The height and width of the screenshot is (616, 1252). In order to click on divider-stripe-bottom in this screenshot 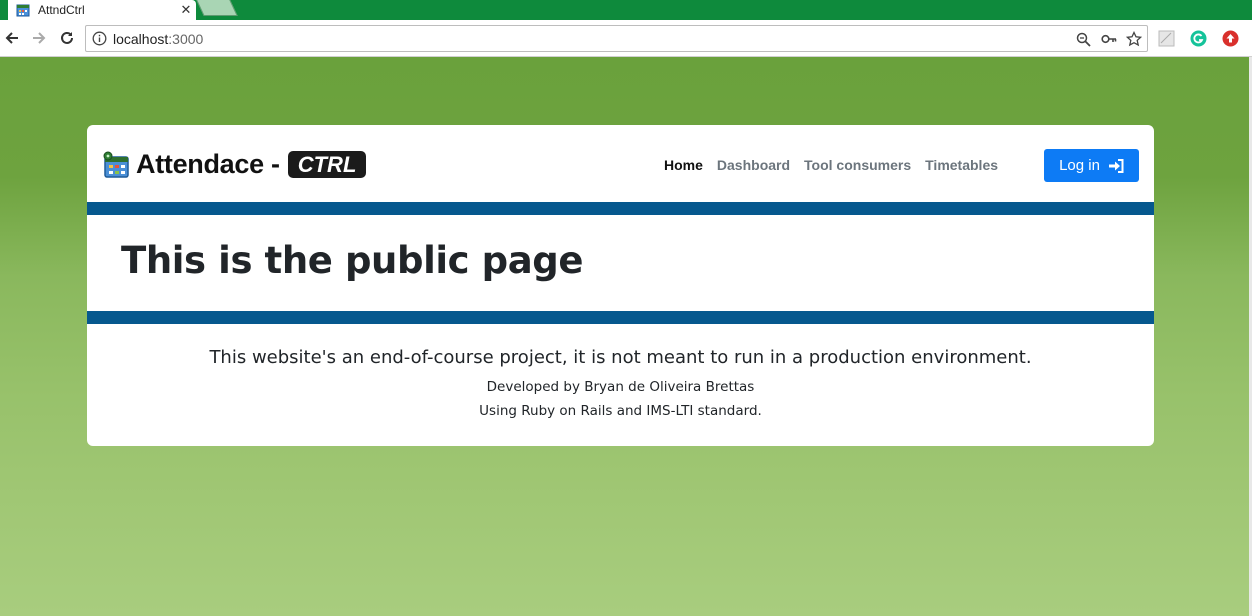, I will do `click(620, 317)`.